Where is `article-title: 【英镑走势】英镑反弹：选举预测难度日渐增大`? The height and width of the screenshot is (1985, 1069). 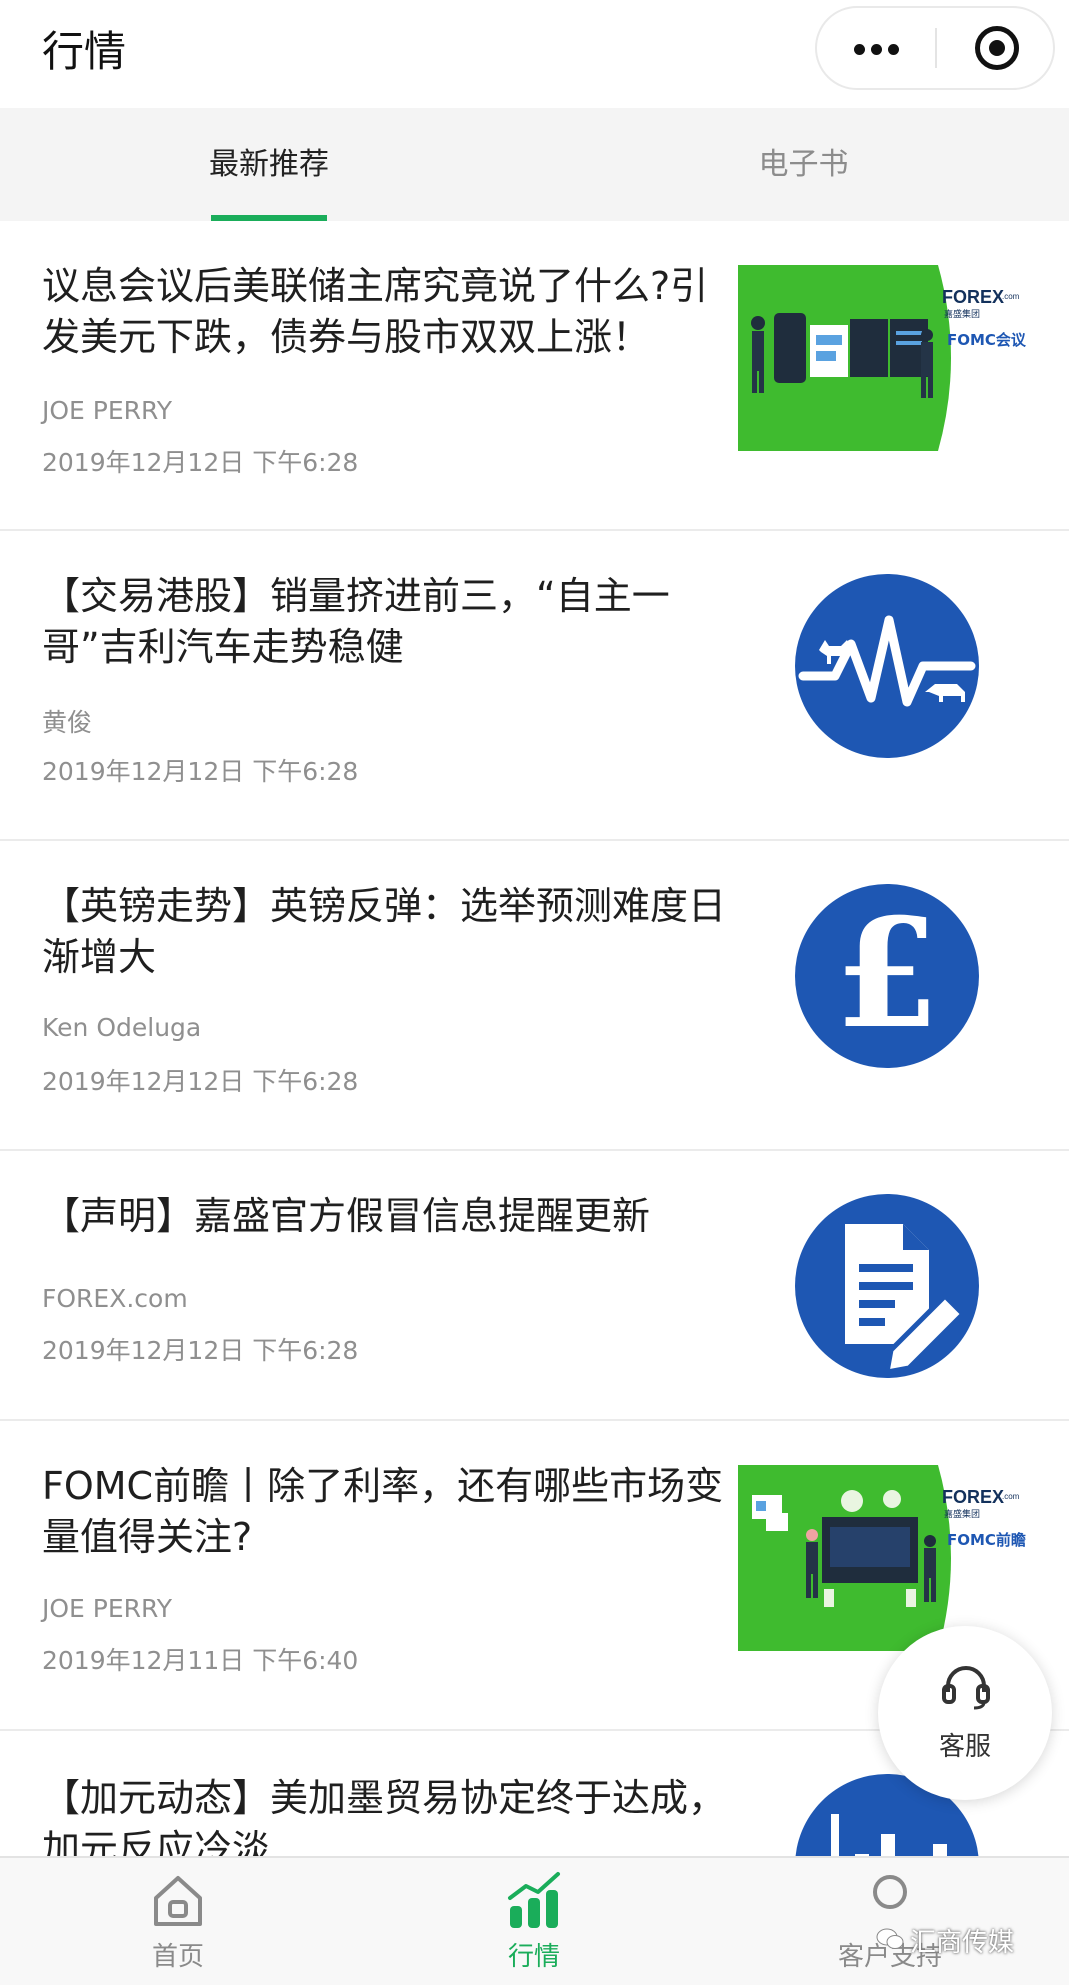
article-title: 【英镑走势】英镑反弹：选举预测难度日渐增大 is located at coordinates (384, 931).